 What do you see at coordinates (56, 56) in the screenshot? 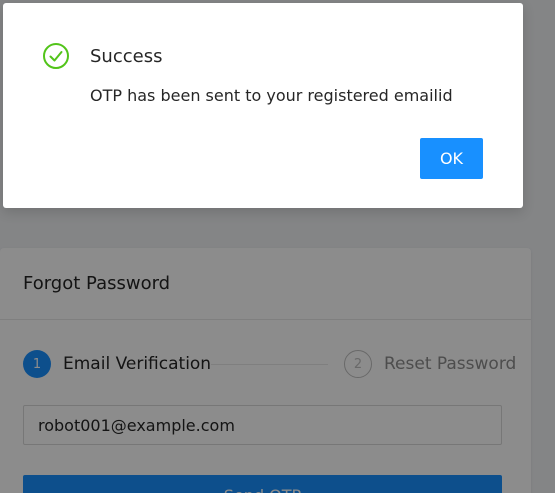
I see `check-circle-icon` at bounding box center [56, 56].